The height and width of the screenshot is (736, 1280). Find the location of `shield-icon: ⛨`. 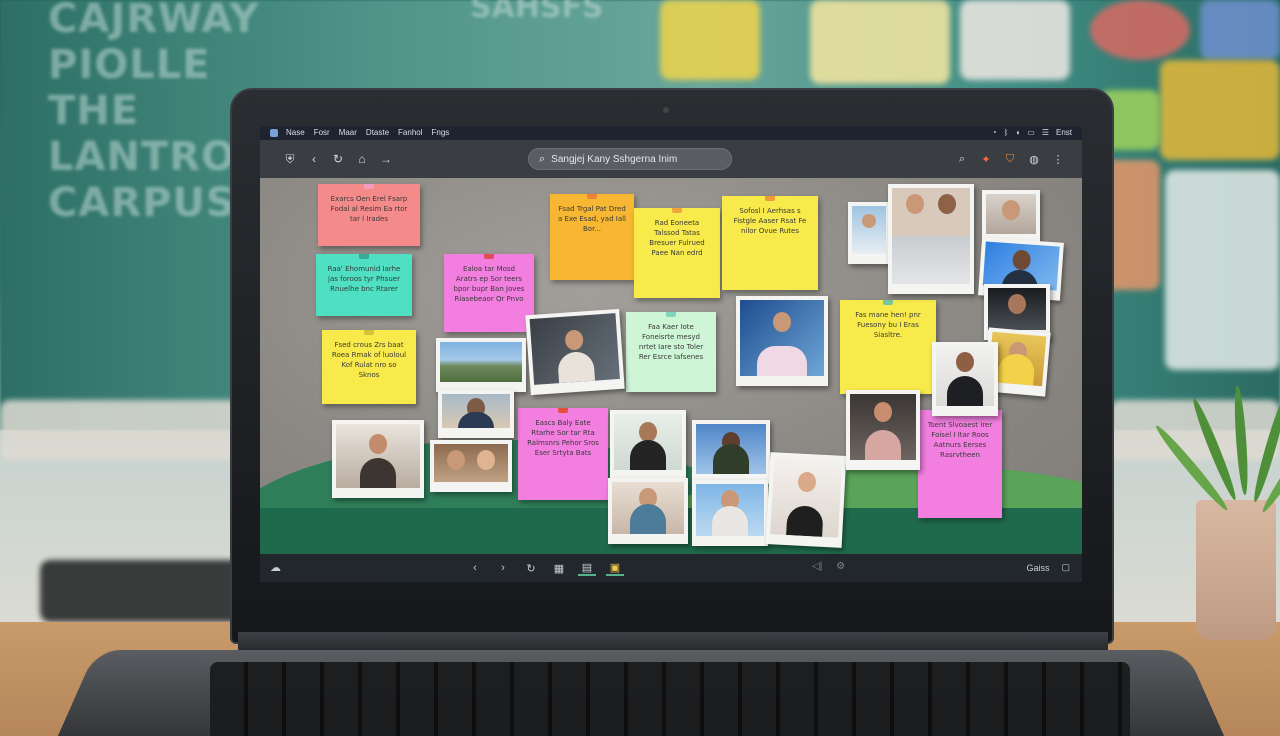

shield-icon: ⛨ is located at coordinates (290, 159).